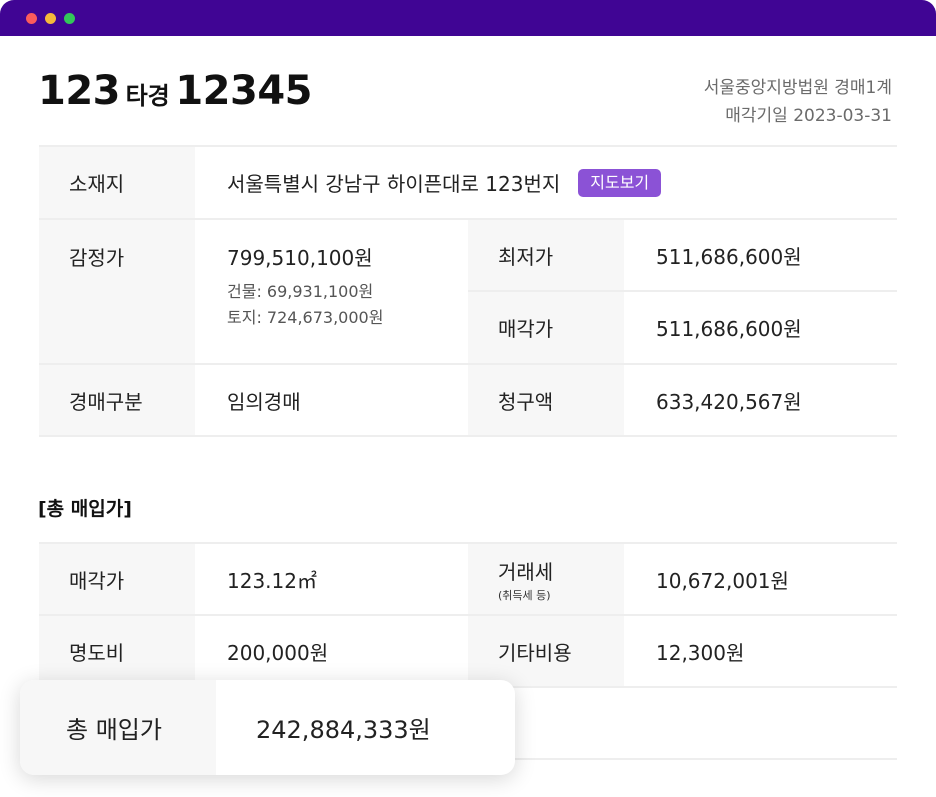  I want to click on table-row: 최저가 511,686,600원, so click(682, 256).